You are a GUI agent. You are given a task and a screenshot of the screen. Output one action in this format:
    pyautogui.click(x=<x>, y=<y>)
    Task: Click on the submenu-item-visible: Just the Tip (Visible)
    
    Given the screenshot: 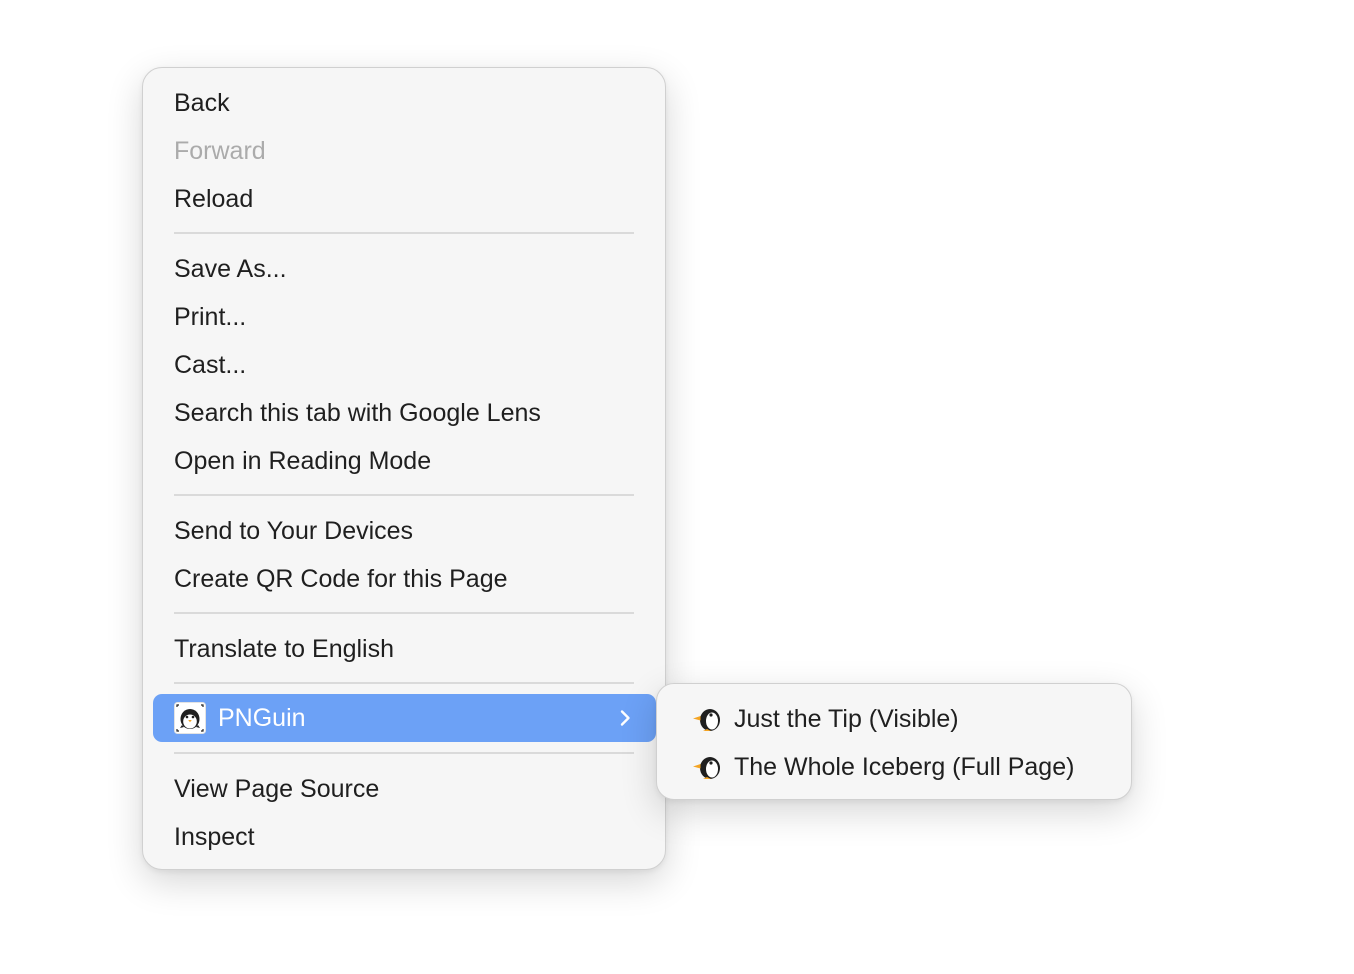 What is the action you would take?
    pyautogui.click(x=894, y=719)
    